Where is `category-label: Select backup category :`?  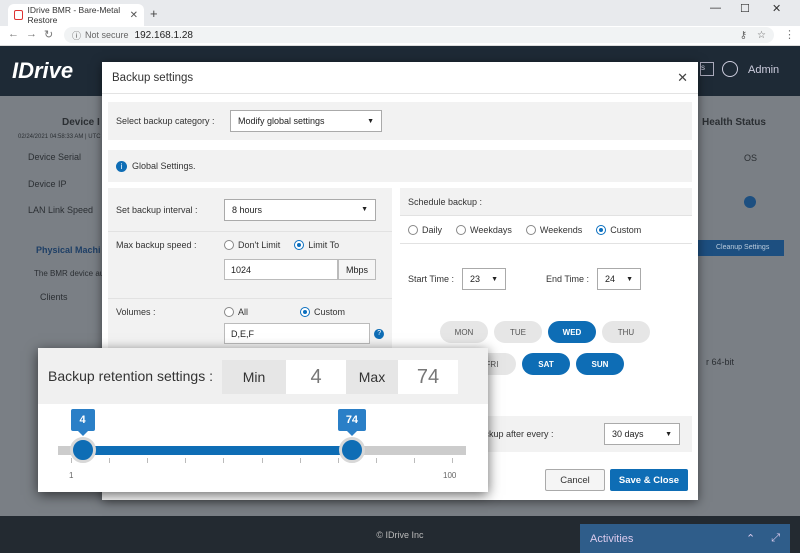
category-label: Select backup category : is located at coordinates (165, 121).